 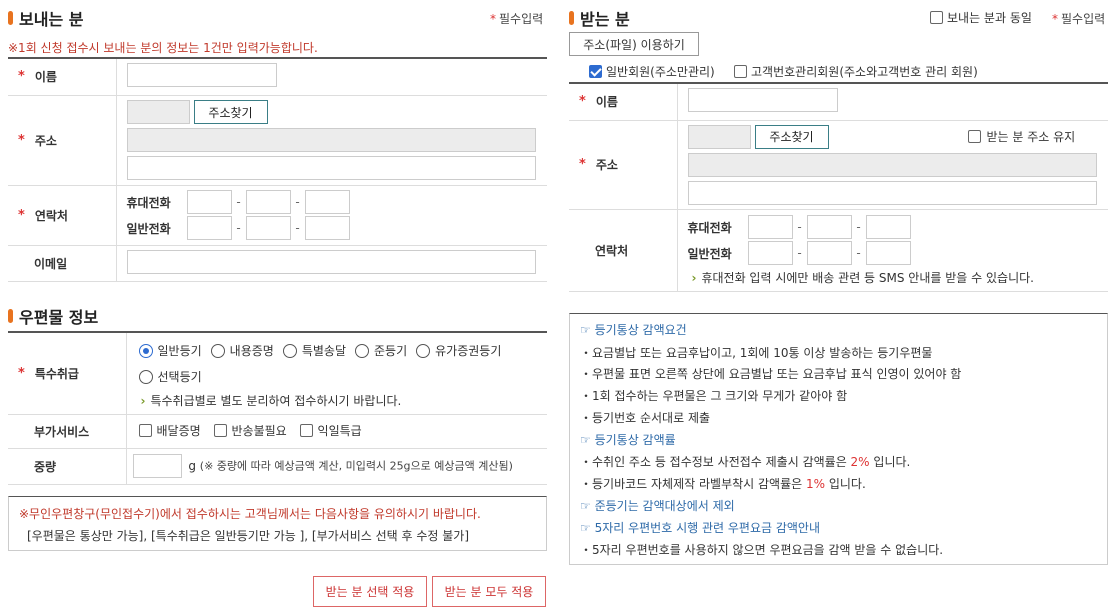 What do you see at coordinates (62, 215) in the screenshot?
I see `sender-contact-label: * 연락처` at bounding box center [62, 215].